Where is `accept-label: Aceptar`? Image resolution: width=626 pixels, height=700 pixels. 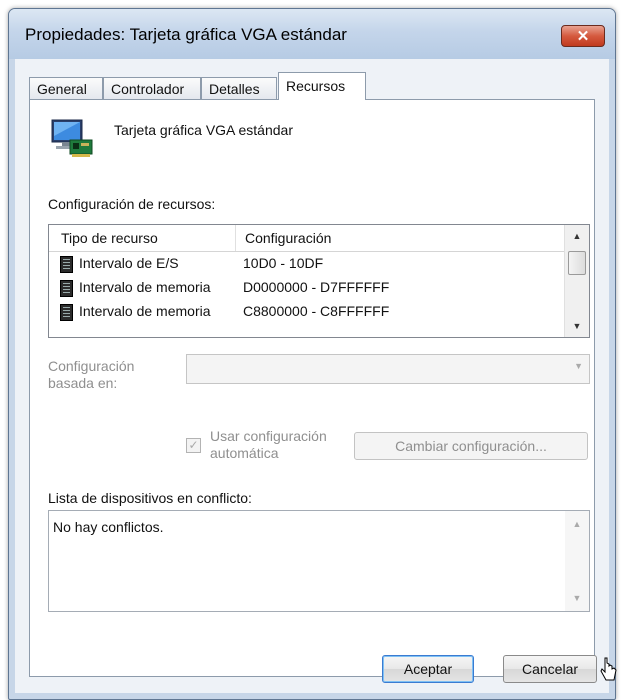 accept-label: Aceptar is located at coordinates (428, 669).